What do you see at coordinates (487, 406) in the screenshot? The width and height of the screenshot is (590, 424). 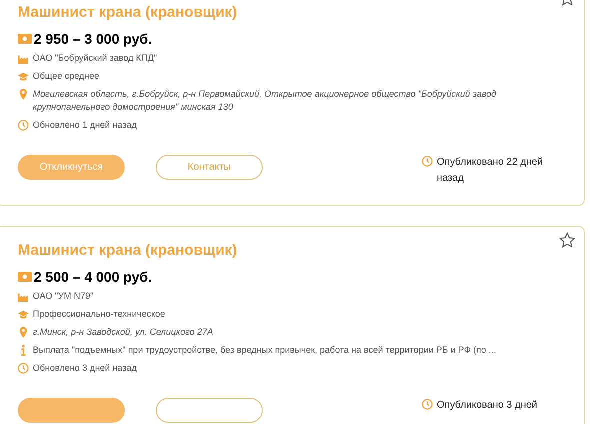 I see `published-text: Опубликовано 3 дней` at bounding box center [487, 406].